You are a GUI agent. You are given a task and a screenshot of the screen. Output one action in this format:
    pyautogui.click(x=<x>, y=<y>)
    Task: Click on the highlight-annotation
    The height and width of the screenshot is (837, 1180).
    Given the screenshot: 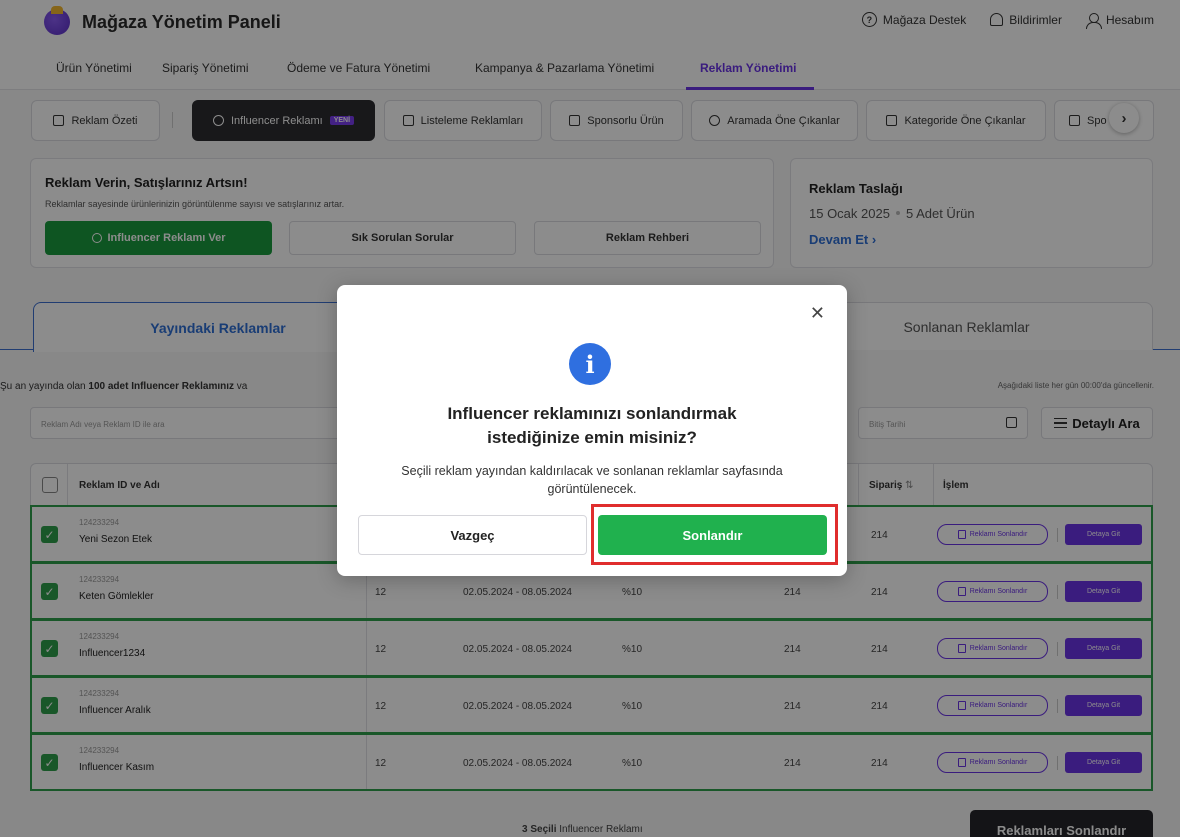 What is the action you would take?
    pyautogui.click(x=714, y=534)
    